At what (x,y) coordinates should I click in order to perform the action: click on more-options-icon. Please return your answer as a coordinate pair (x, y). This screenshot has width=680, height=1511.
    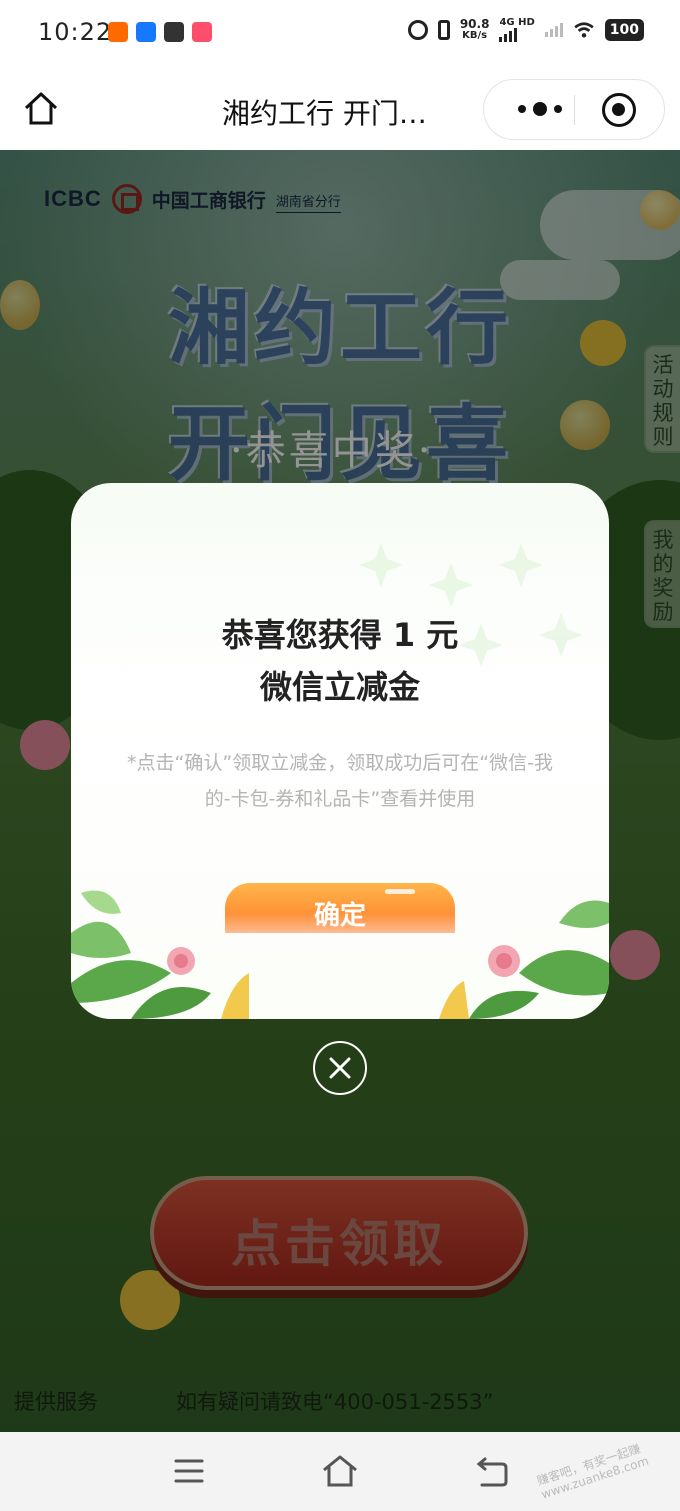
    Looking at the image, I should click on (542, 109).